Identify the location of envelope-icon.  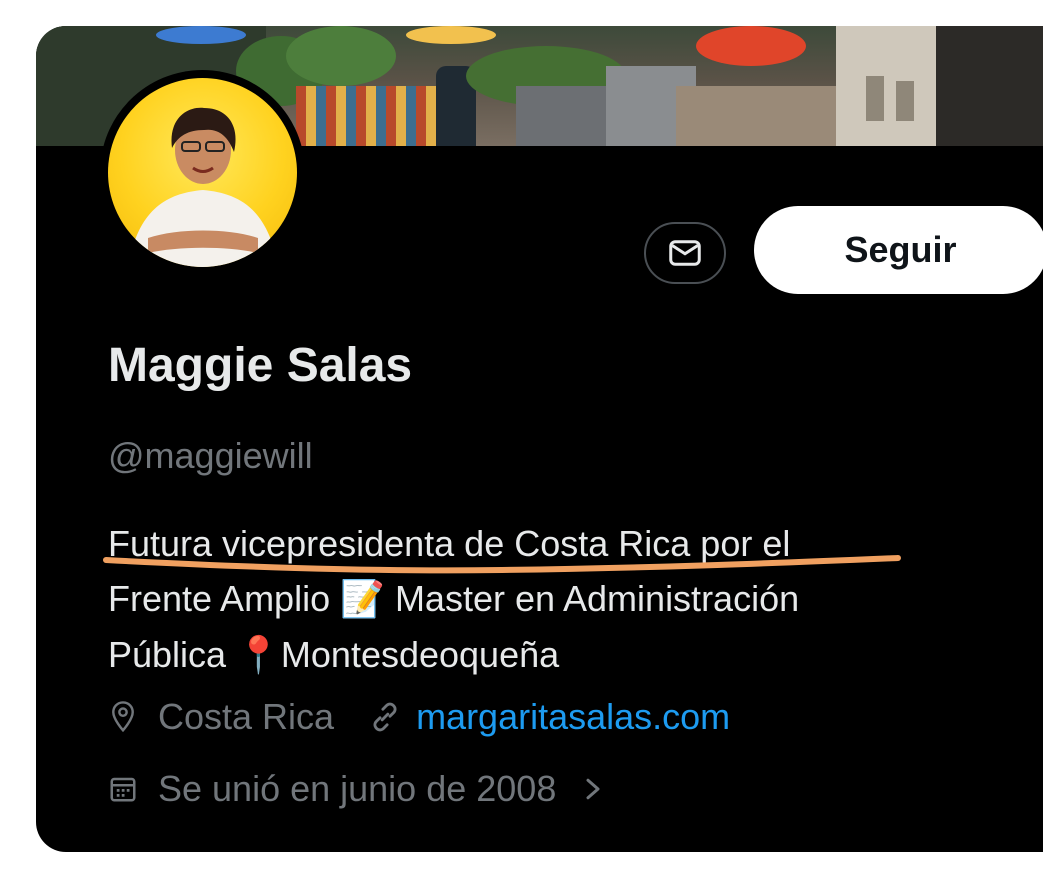
(685, 253).